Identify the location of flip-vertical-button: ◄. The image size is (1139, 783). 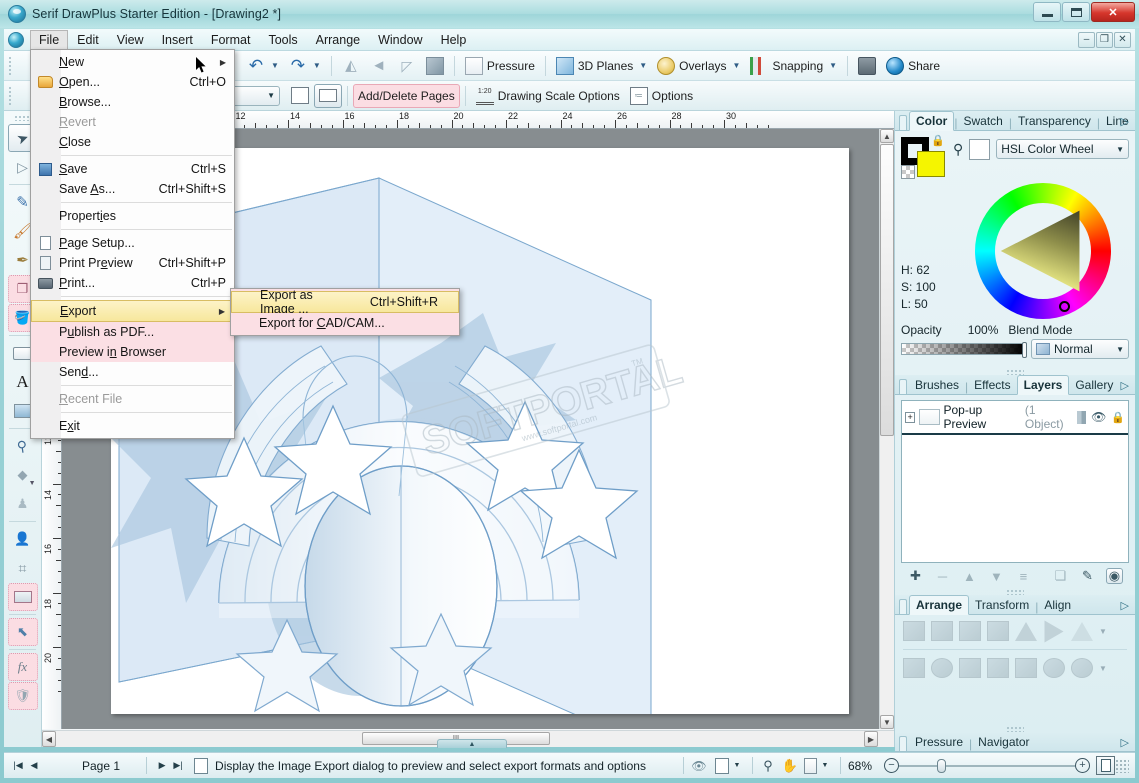
(379, 66).